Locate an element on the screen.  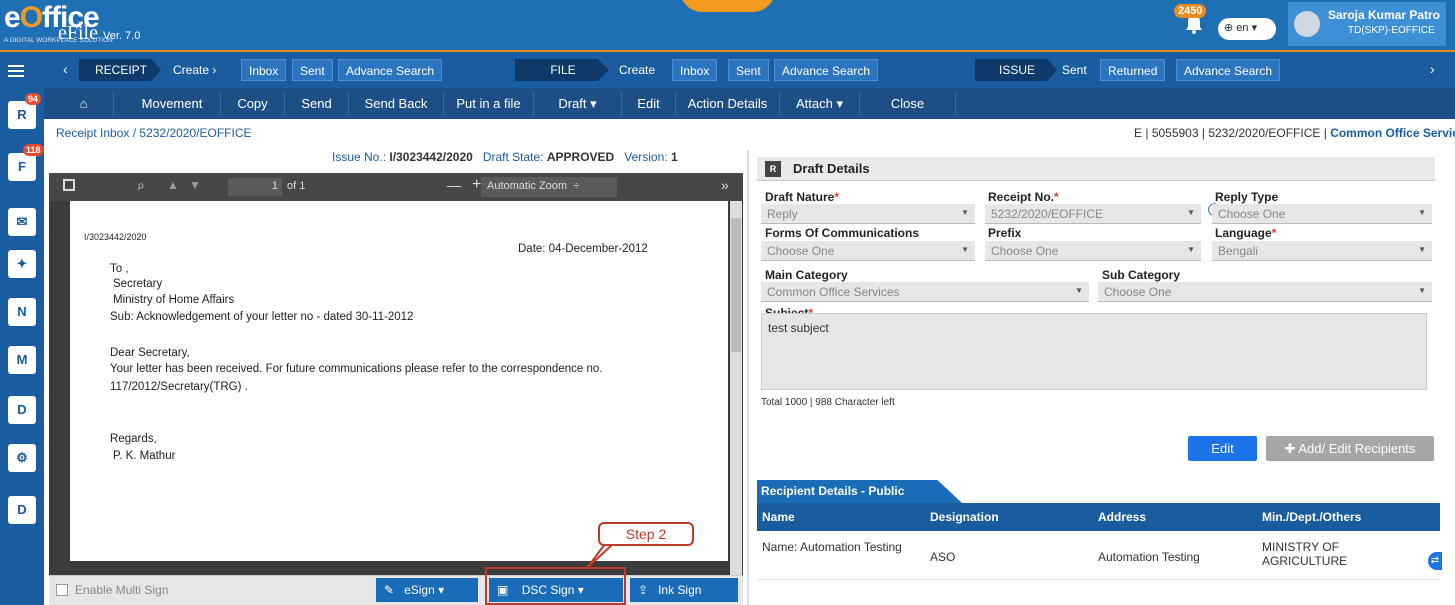
search-icon: ⌕ is located at coordinates (141, 185).